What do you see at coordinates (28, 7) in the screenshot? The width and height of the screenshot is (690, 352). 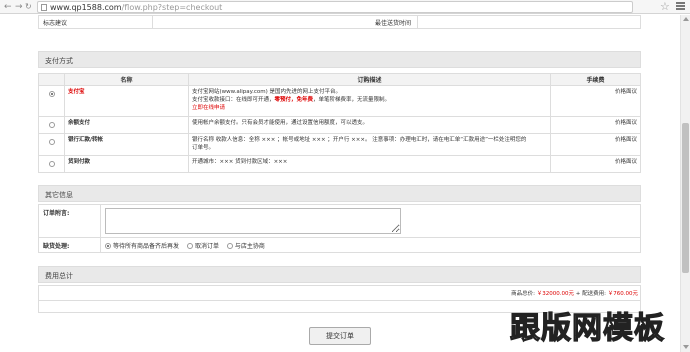 I see `reload-icon: ↻` at bounding box center [28, 7].